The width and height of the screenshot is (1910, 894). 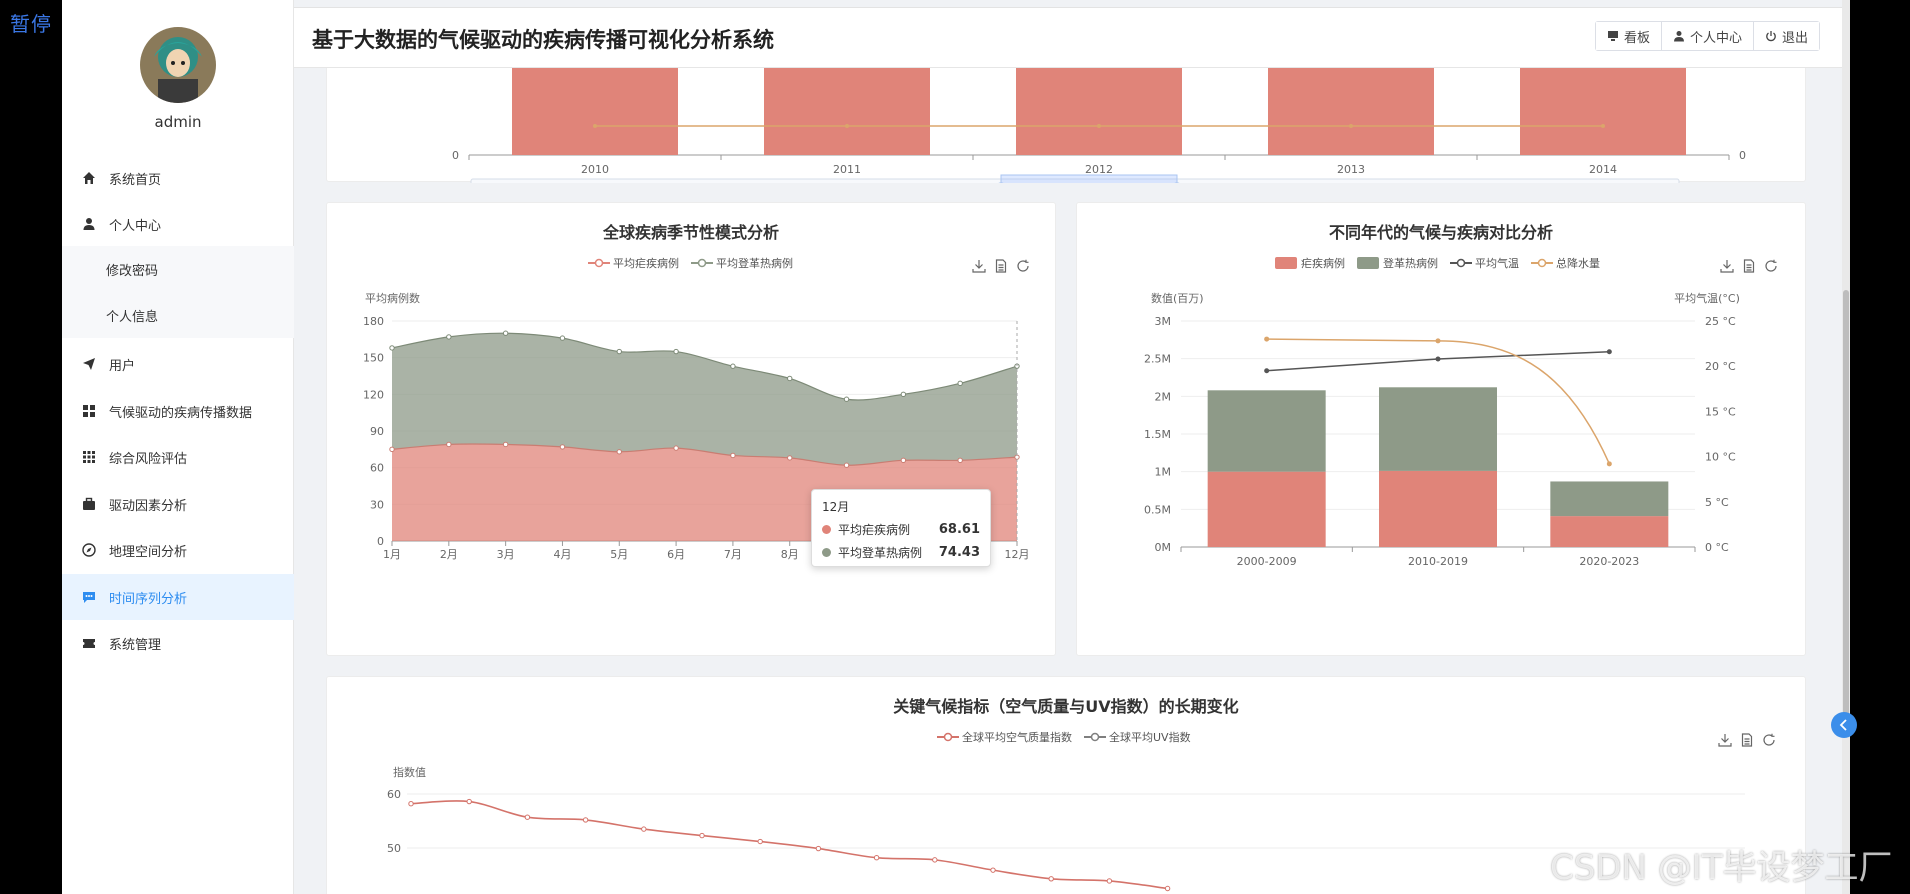 I want to click on send-icon, so click(x=89, y=364).